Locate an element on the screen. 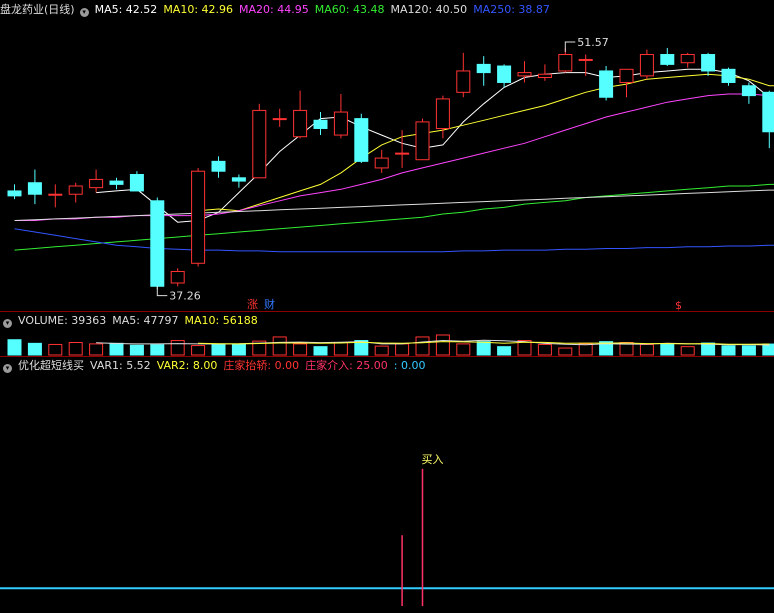 The image size is (774, 613). high-price-label: 51.57 is located at coordinates (593, 42).